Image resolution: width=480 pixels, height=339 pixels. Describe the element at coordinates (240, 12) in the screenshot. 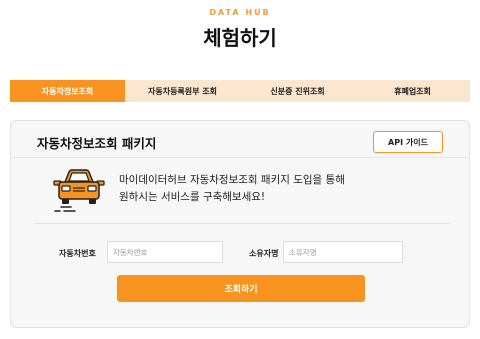

I see `eyebrow-label: DATA HUB` at that location.